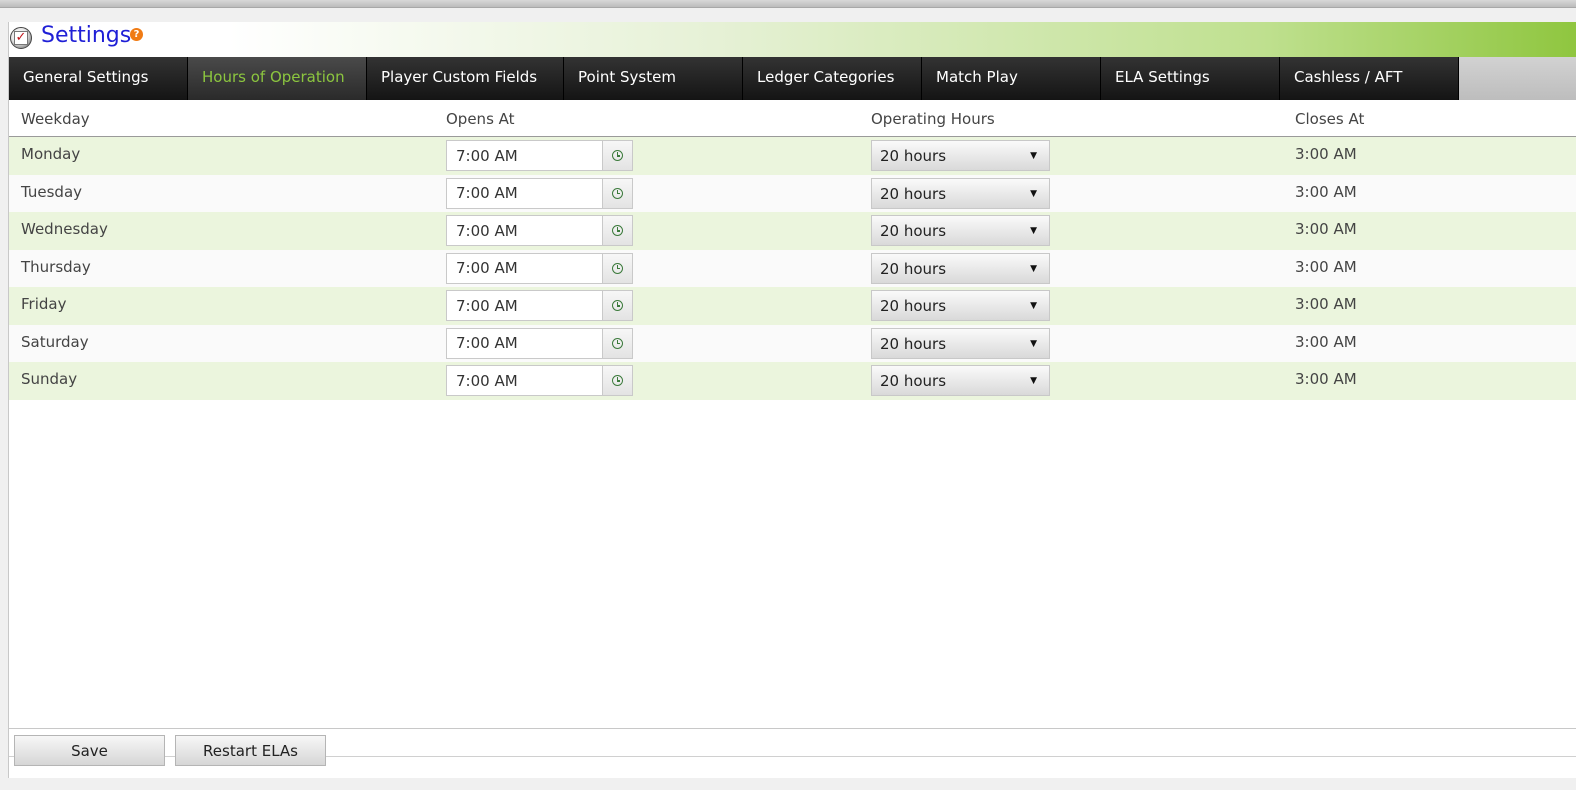 This screenshot has width=1576, height=790. Describe the element at coordinates (792, 39) in the screenshot. I see `panel-header: ✓ Settings ?` at that location.